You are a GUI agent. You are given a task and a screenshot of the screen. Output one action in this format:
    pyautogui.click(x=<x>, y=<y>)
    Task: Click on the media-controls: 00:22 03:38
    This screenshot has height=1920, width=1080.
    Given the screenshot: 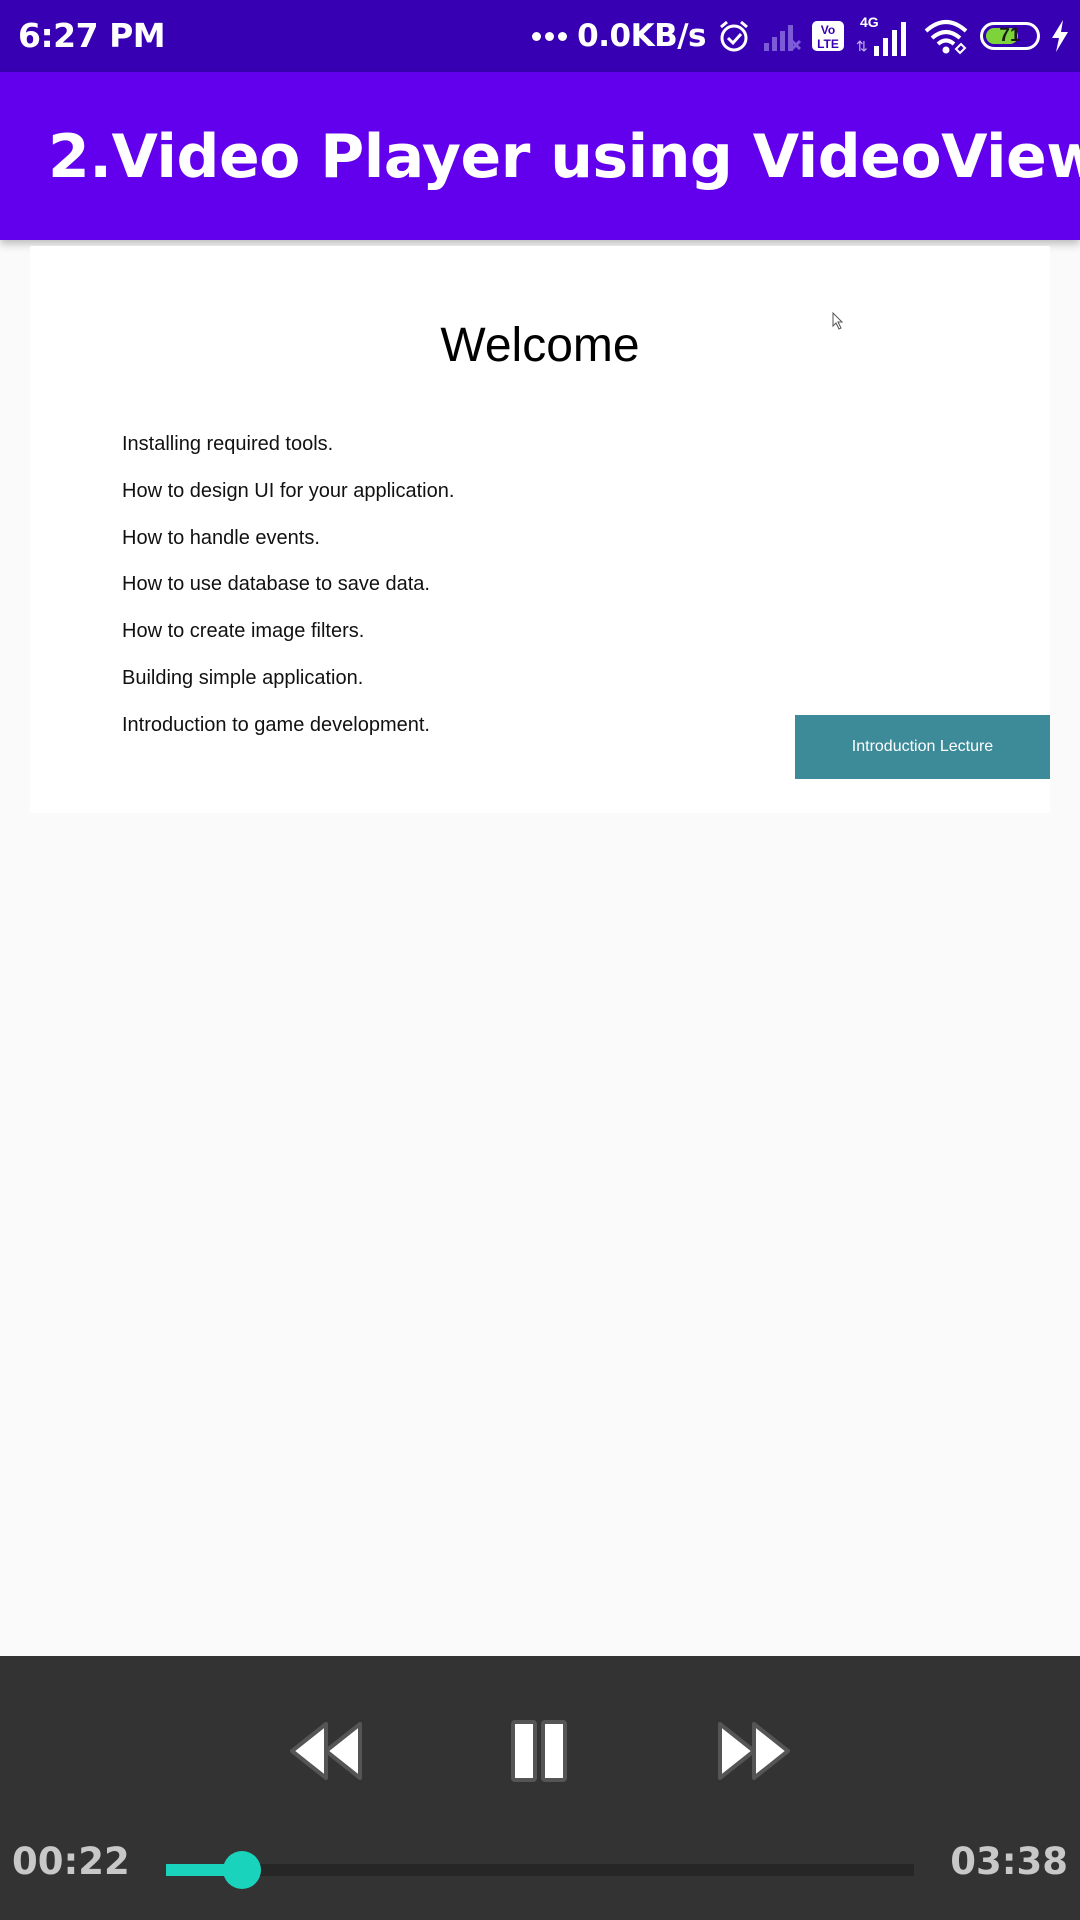 What is the action you would take?
    pyautogui.click(x=540, y=1788)
    